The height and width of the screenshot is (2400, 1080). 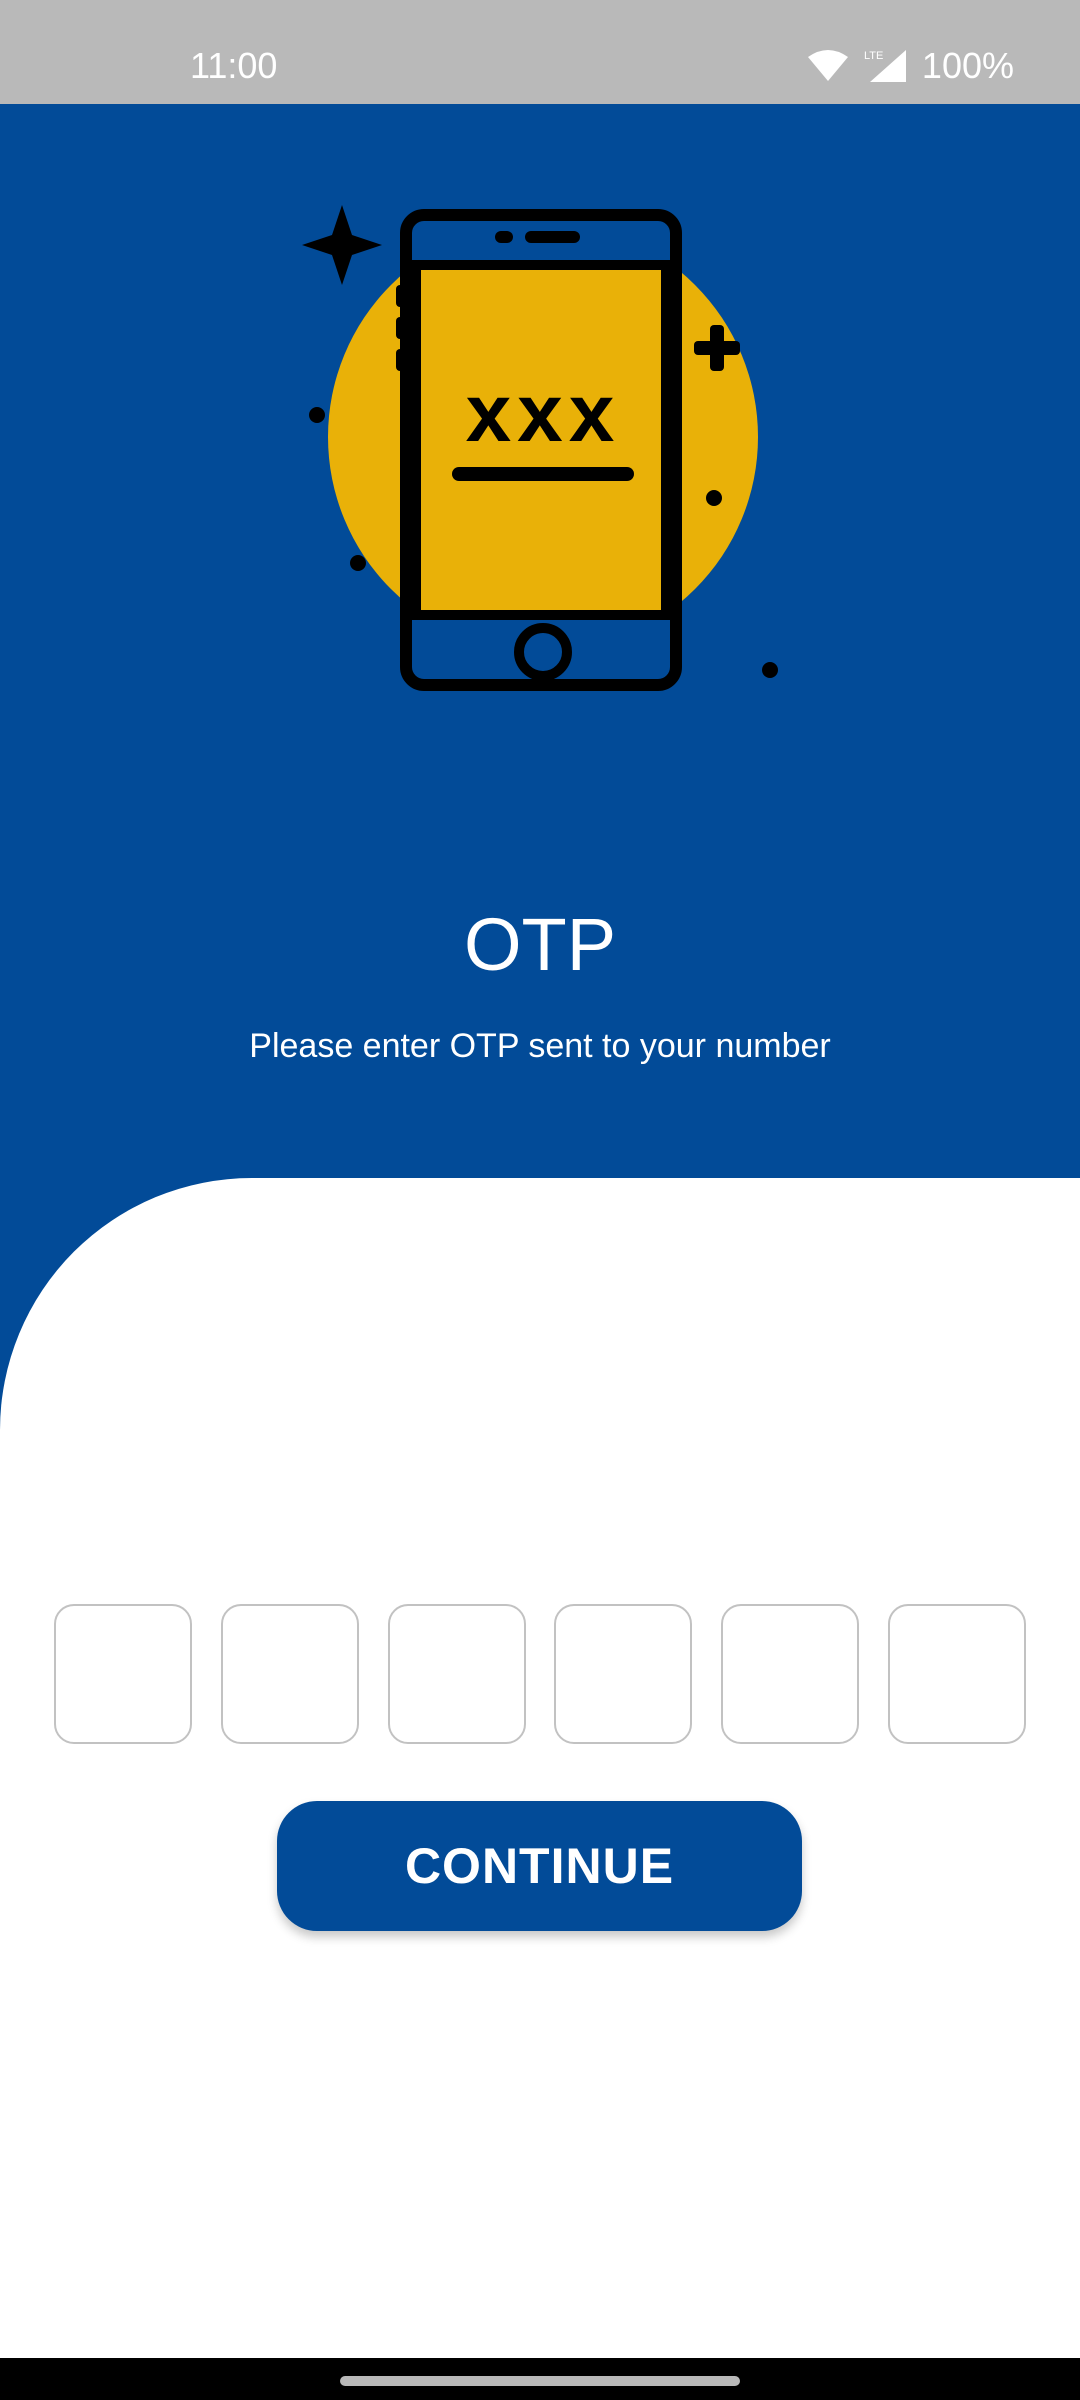 I want to click on otp-input-row, so click(x=540, y=1676).